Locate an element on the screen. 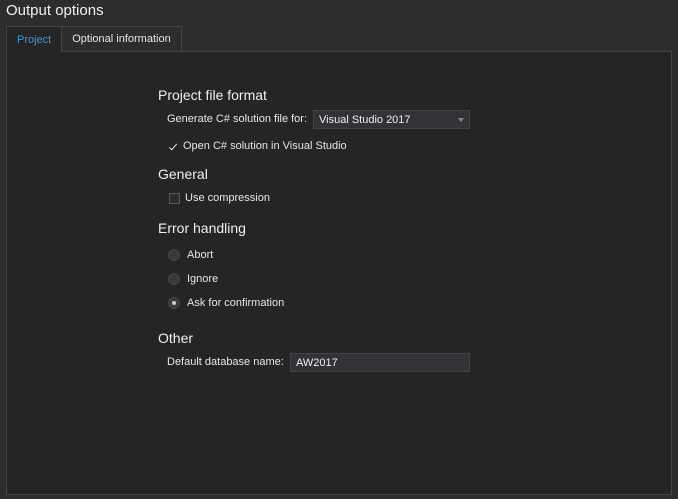 The width and height of the screenshot is (678, 499). use-compression-option: Use compression is located at coordinates (218, 198).